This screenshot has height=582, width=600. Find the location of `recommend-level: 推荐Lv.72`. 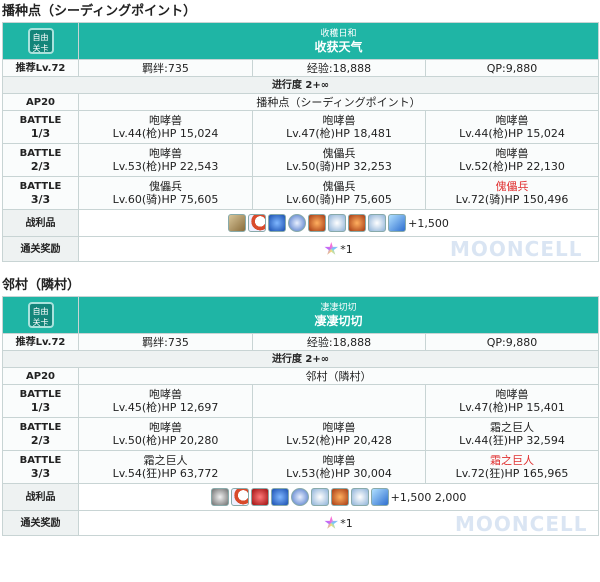

recommend-level: 推荐Lv.72 is located at coordinates (40, 342).